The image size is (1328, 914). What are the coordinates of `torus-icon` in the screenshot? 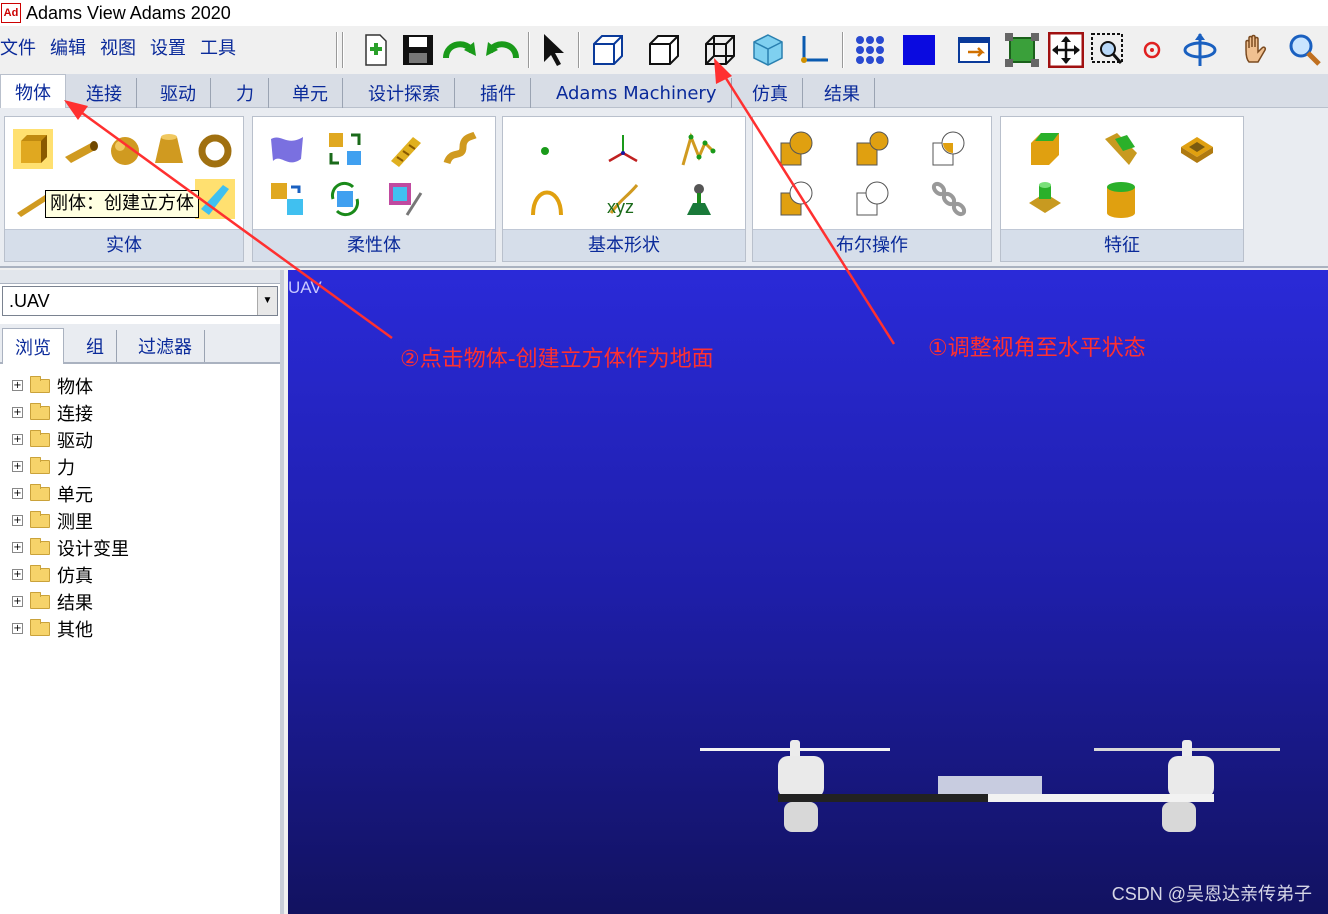 It's located at (215, 149).